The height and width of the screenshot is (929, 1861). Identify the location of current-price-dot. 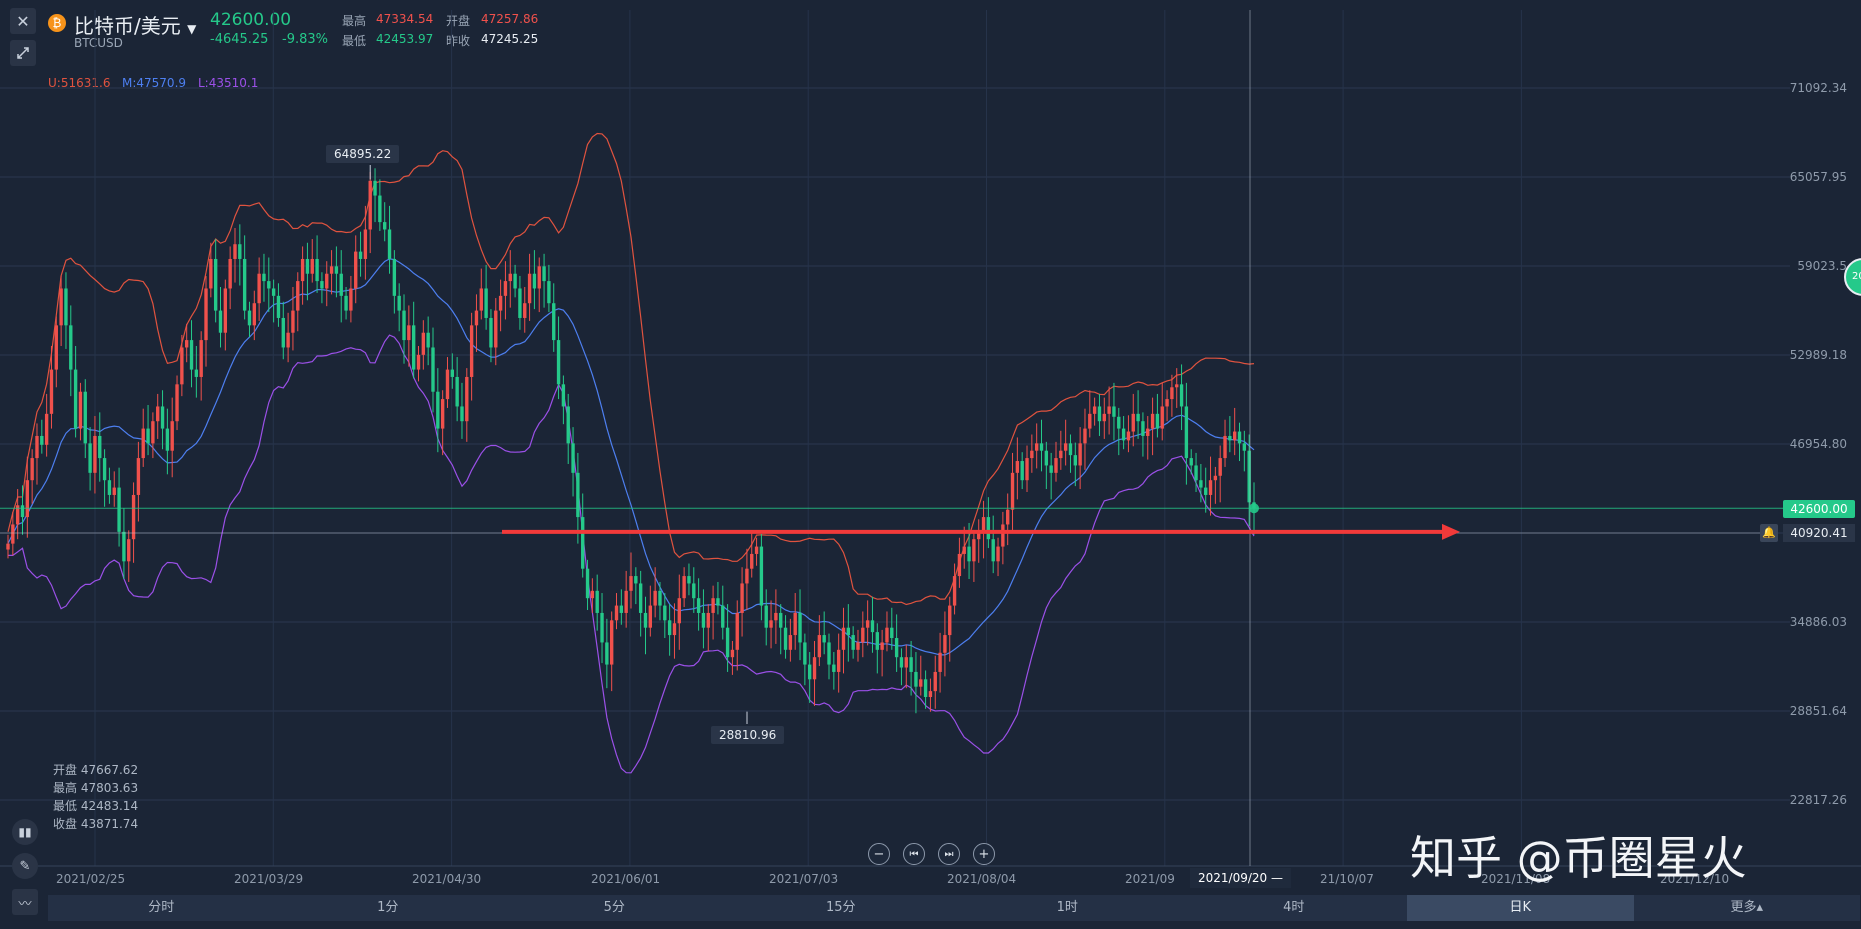
(1254, 508).